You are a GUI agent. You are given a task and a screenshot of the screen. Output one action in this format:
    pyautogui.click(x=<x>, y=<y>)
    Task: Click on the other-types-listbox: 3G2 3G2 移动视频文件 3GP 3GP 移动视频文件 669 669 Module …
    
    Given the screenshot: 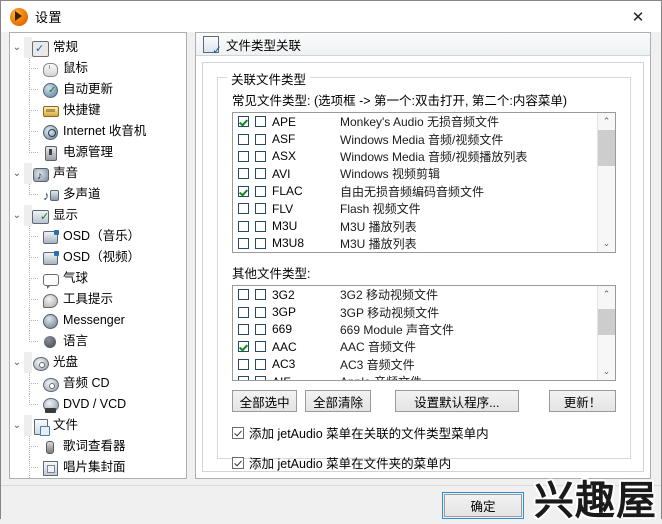 What is the action you would take?
    pyautogui.click(x=424, y=333)
    